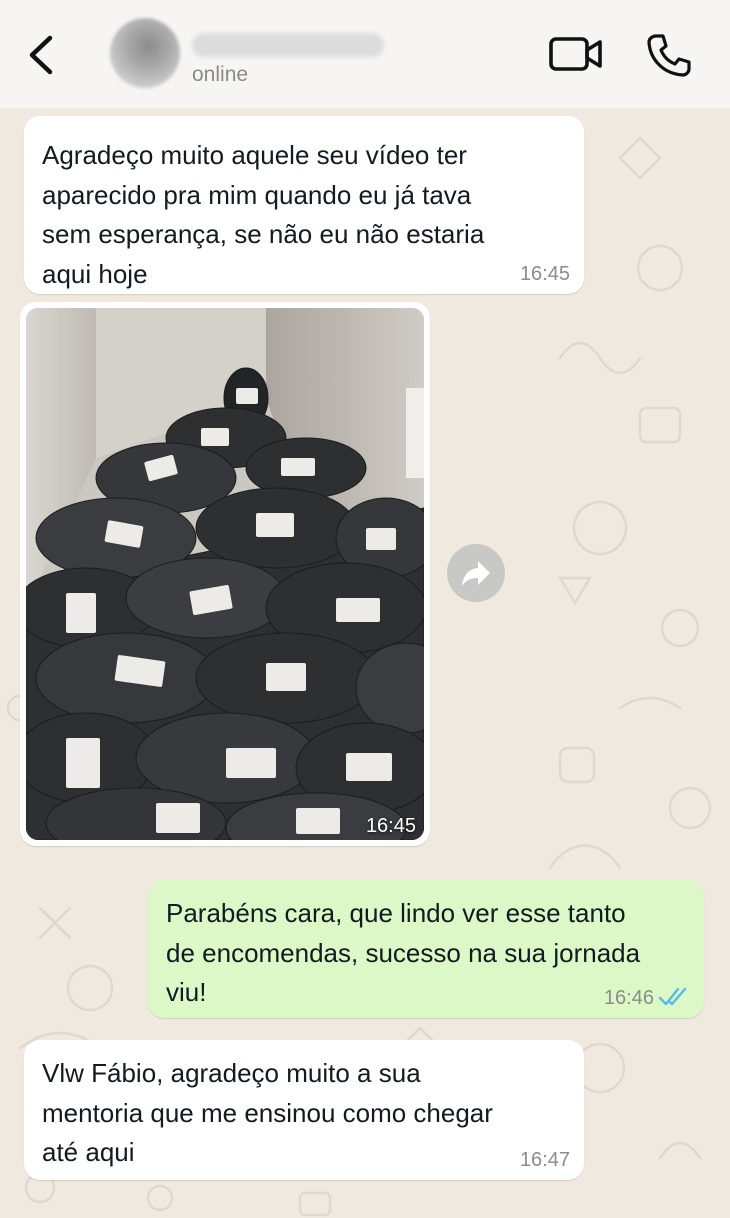  I want to click on message-line: até aqui, so click(88, 1152).